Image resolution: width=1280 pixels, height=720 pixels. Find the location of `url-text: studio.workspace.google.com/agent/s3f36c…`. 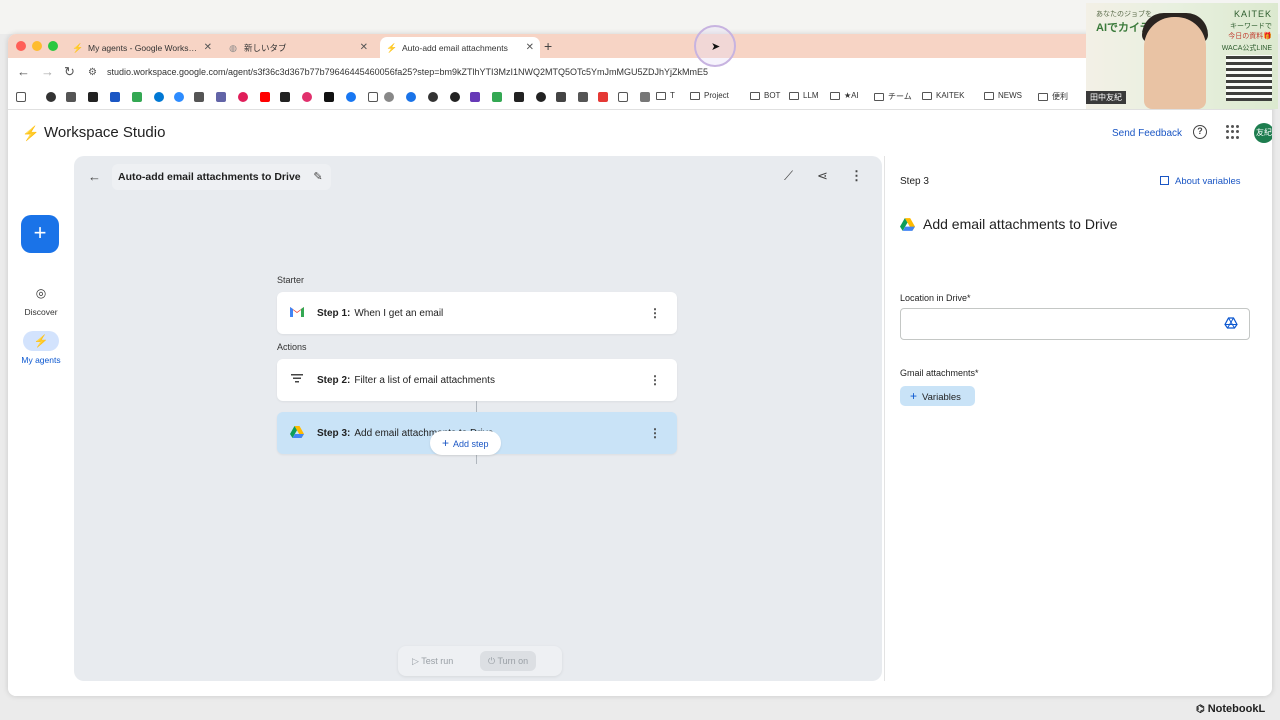

url-text: studio.workspace.google.com/agent/s3f36c… is located at coordinates (407, 72).